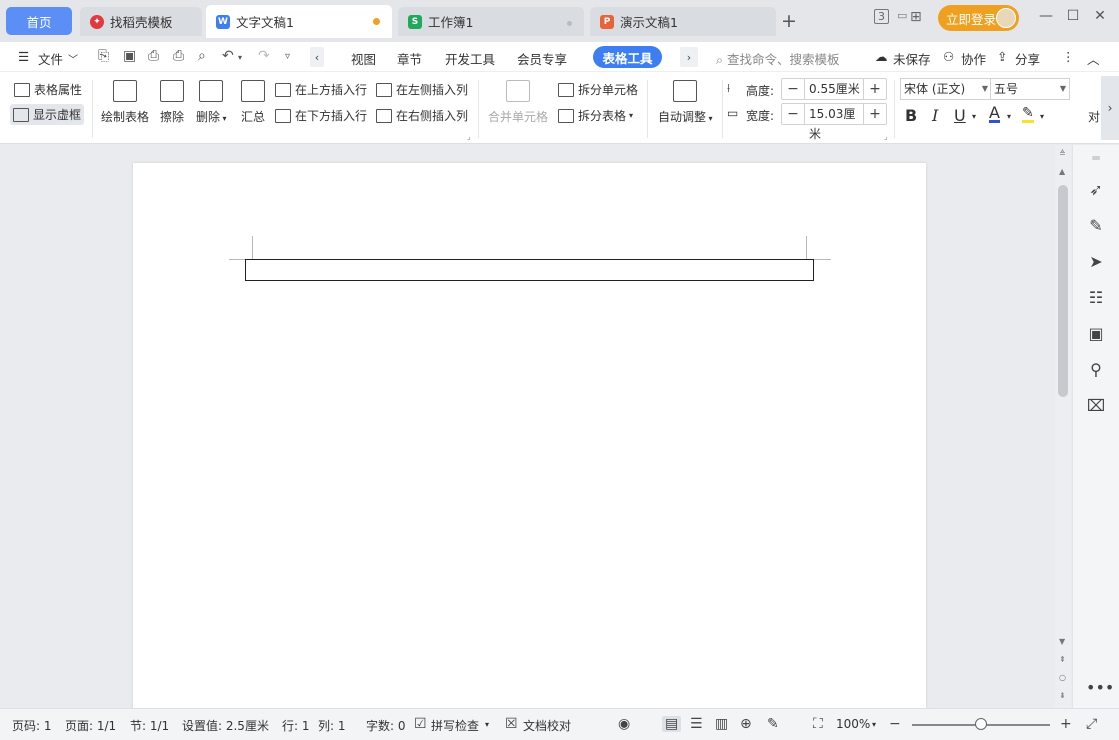 The height and width of the screenshot is (740, 1119). What do you see at coordinates (1110, 108) in the screenshot?
I see `ribbon-expand-right-icon: ›` at bounding box center [1110, 108].